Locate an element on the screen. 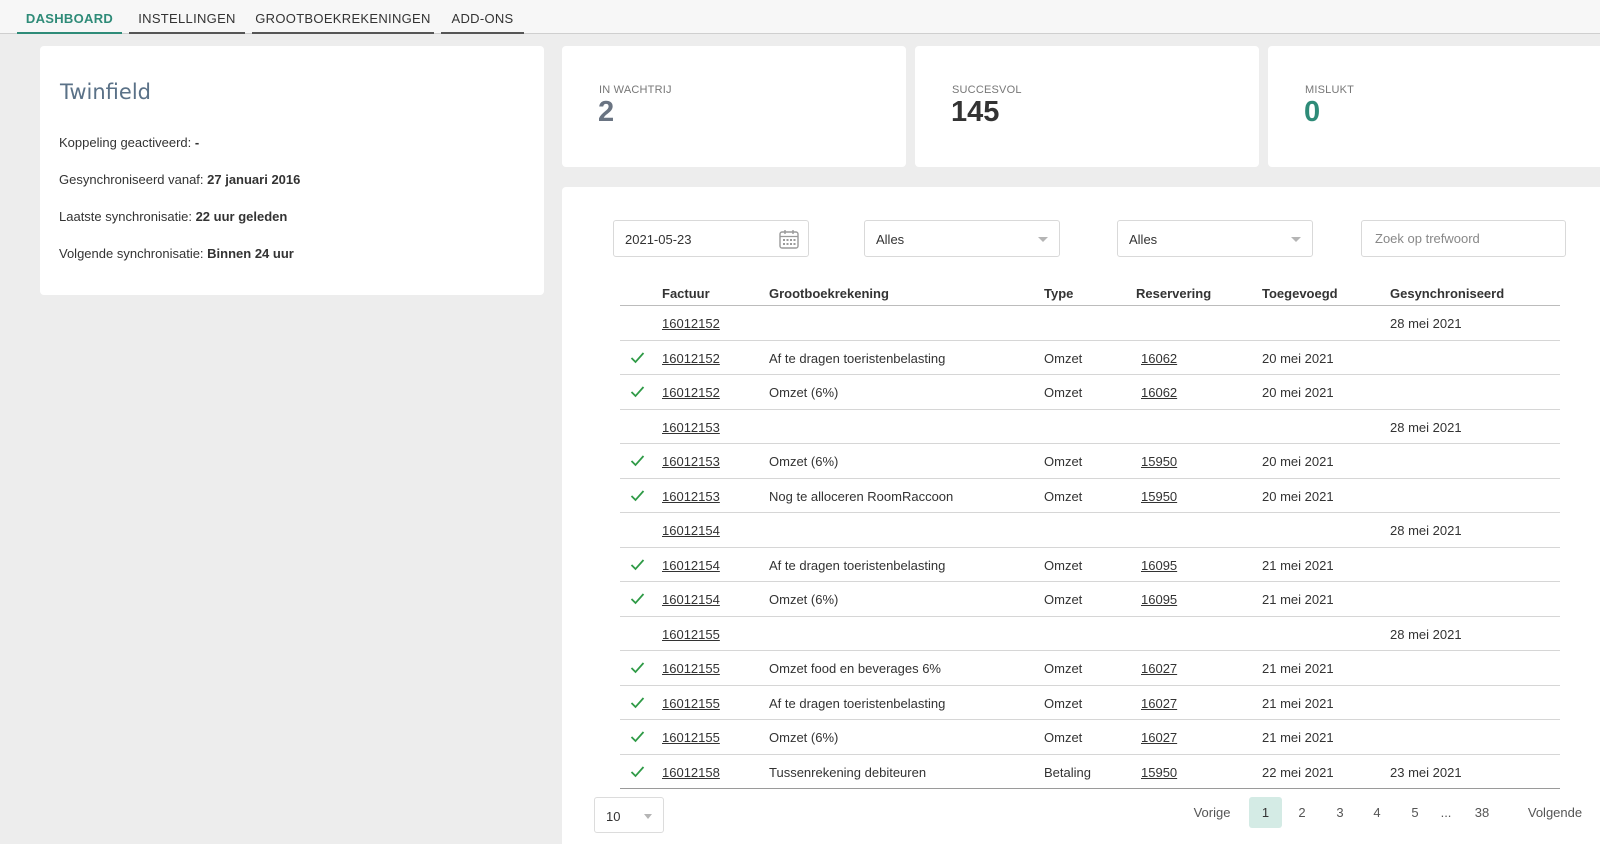 The width and height of the screenshot is (1600, 844). page-button-4: 4 is located at coordinates (1377, 812).